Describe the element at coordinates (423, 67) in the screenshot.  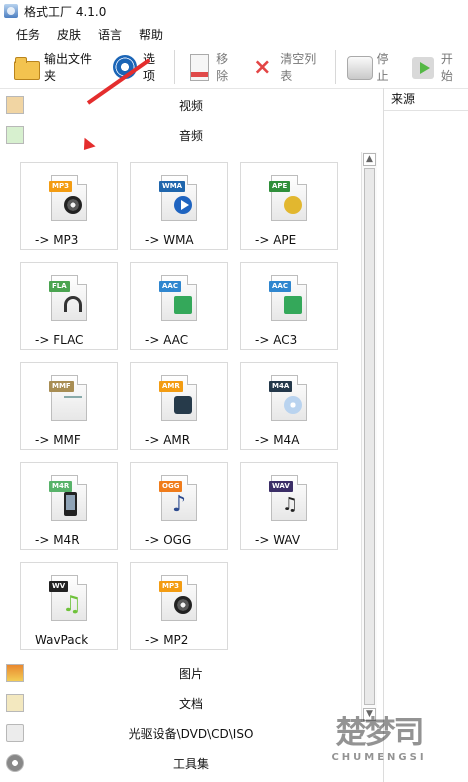
I see `start-icon` at that location.